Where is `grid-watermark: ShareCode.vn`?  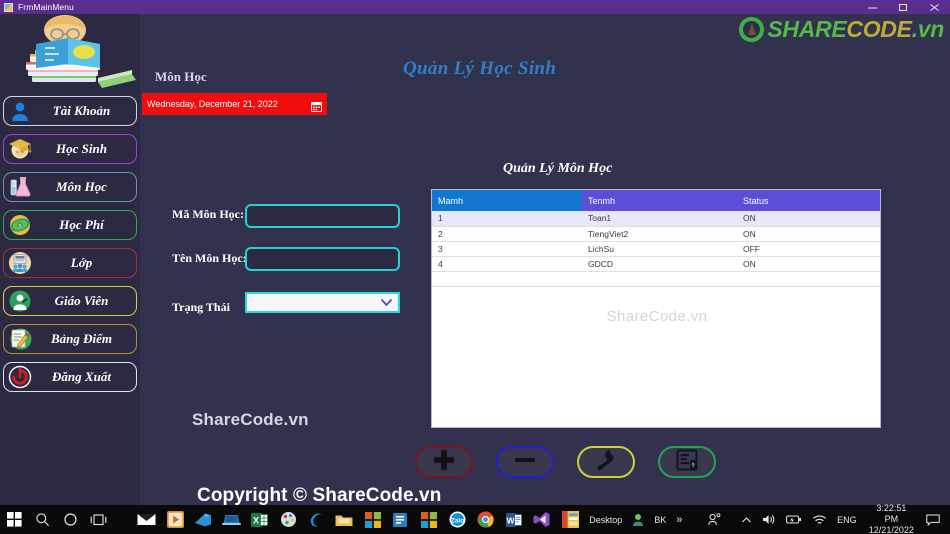
grid-watermark: ShareCode.vn is located at coordinates (657, 316).